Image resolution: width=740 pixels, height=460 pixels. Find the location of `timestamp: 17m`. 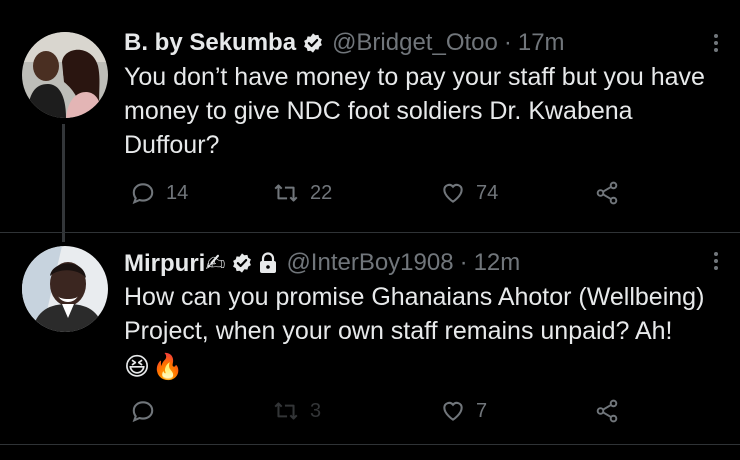

timestamp: 17m is located at coordinates (541, 43).